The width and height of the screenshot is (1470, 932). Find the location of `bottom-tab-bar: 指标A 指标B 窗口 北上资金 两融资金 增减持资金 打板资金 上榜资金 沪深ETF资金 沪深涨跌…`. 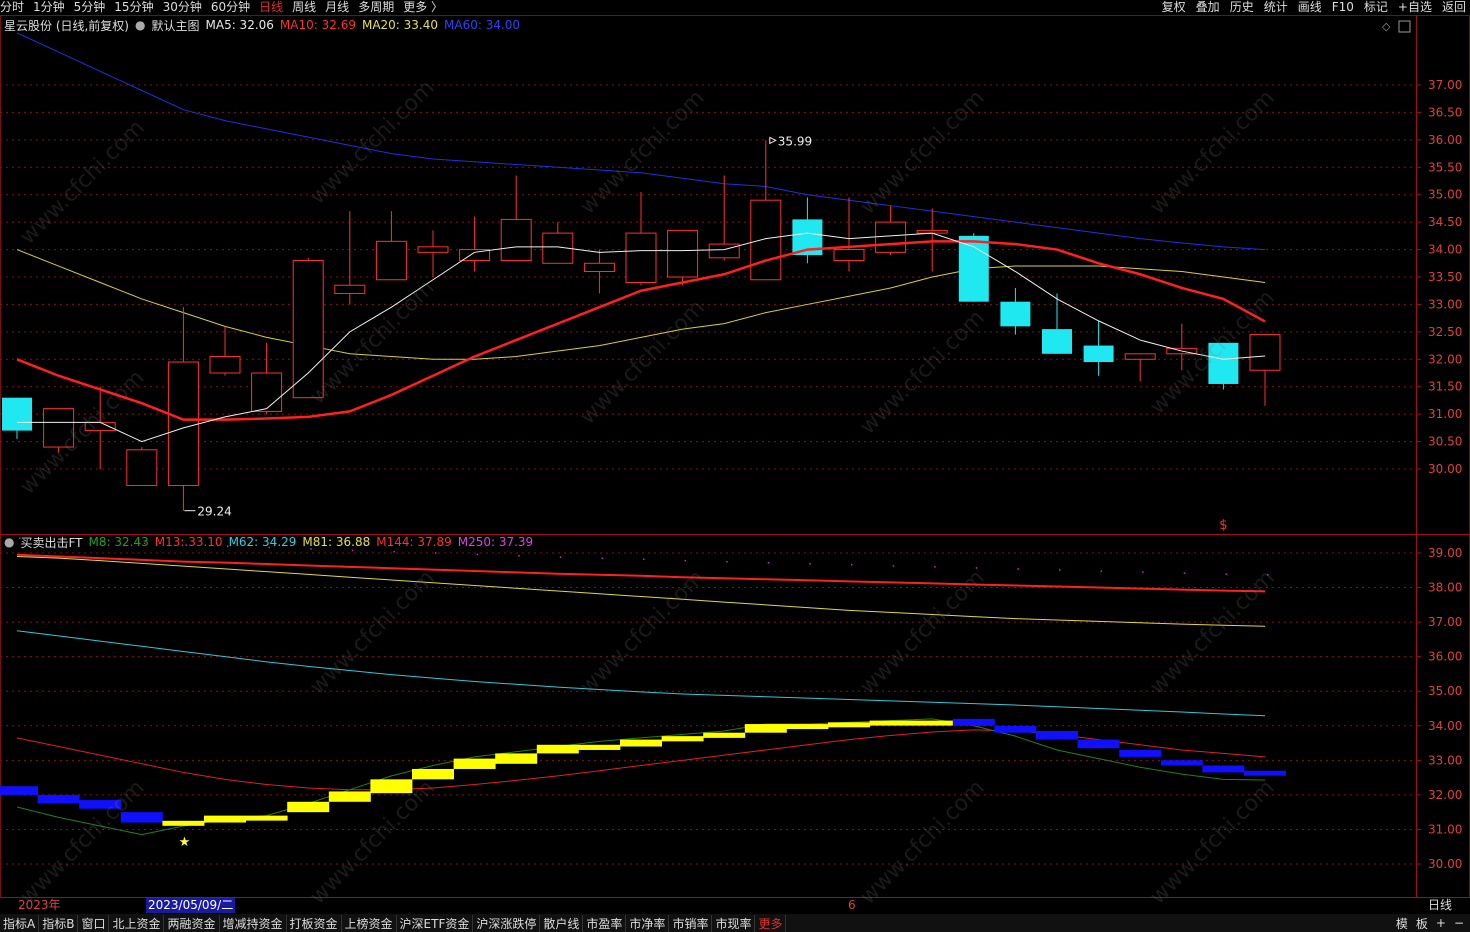

bottom-tab-bar: 指标A 指标B 窗口 北上资金 两融资金 增减持资金 打板资金 上榜资金 沪深ETF资金 沪深涨跌… is located at coordinates (735, 923).